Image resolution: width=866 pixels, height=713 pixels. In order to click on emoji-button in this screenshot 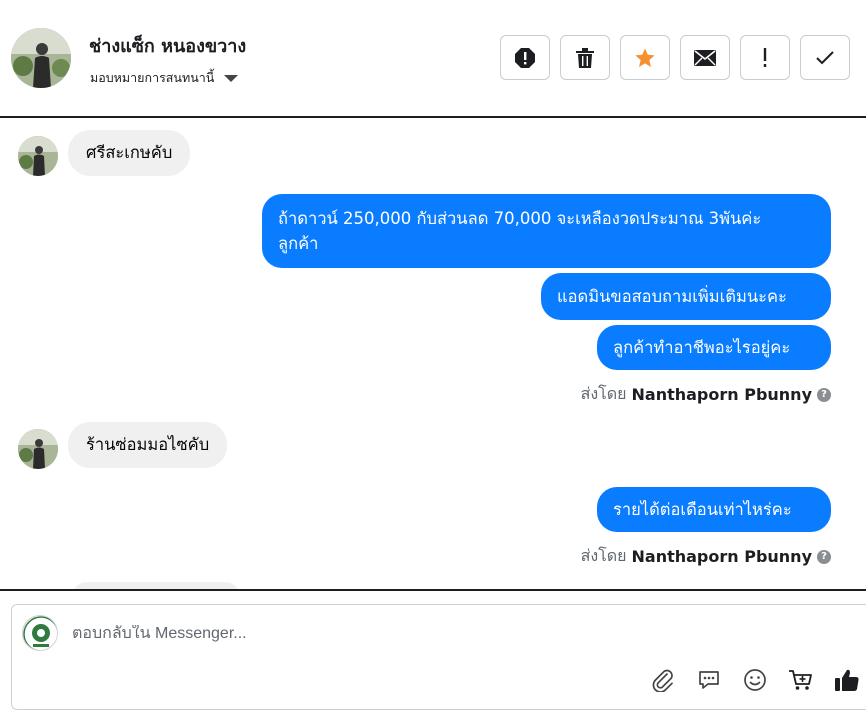, I will do `click(755, 680)`.